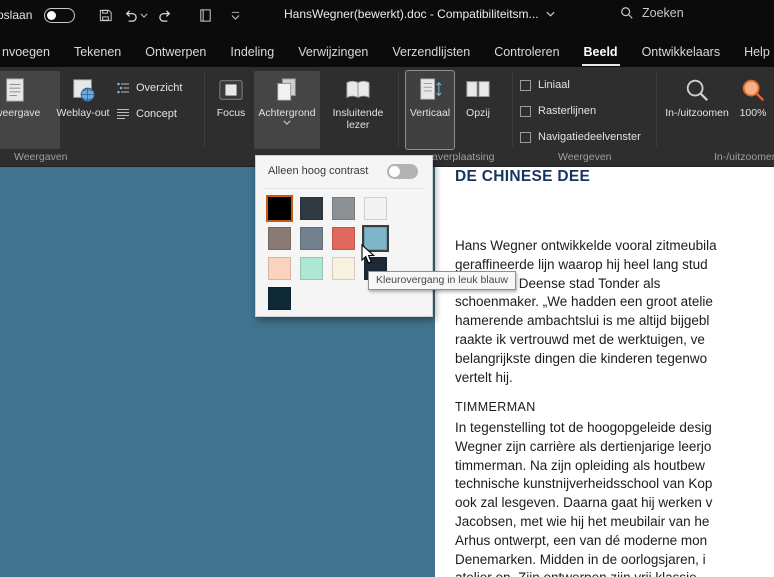 The image size is (774, 577). Describe the element at coordinates (567, 111) in the screenshot. I see `gridlines-label: Rasterlijnen` at that location.